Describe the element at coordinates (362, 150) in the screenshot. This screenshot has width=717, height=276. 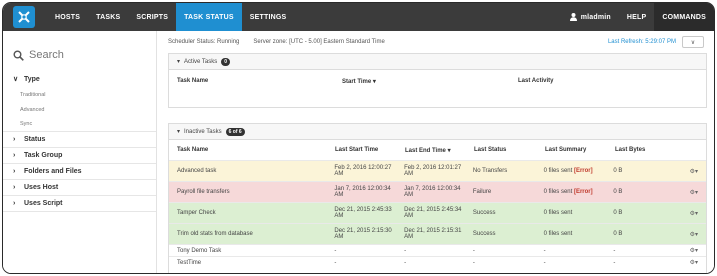
I see `col-last-start-time: Last Start Time` at that location.